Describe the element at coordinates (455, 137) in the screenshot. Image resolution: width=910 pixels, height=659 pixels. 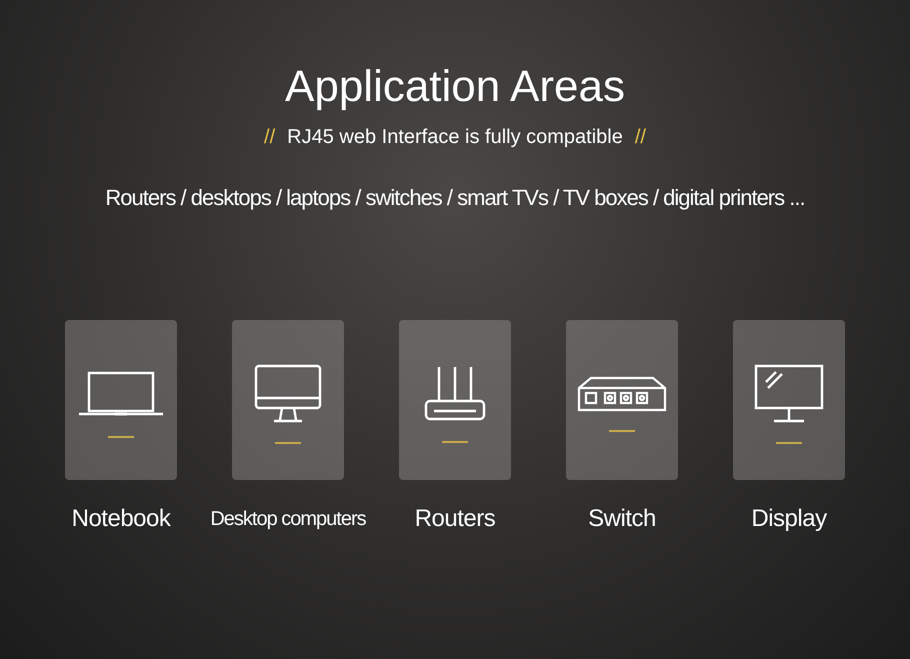
I see `subtitle: RJ45 web Interface is fully compatible` at that location.